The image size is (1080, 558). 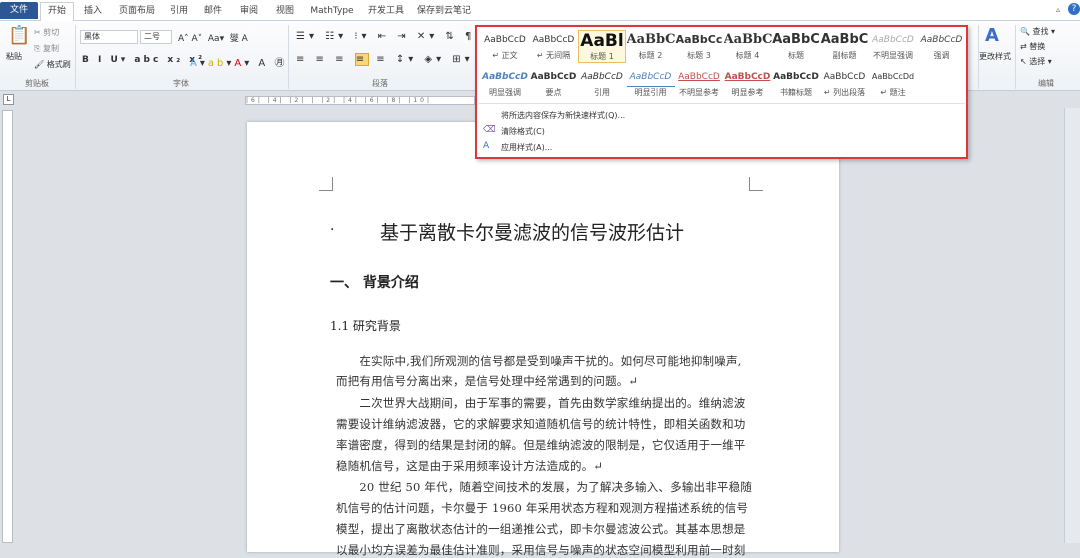 What do you see at coordinates (489, 130) in the screenshot?
I see `clear-format-icon: ⌫` at bounding box center [489, 130].